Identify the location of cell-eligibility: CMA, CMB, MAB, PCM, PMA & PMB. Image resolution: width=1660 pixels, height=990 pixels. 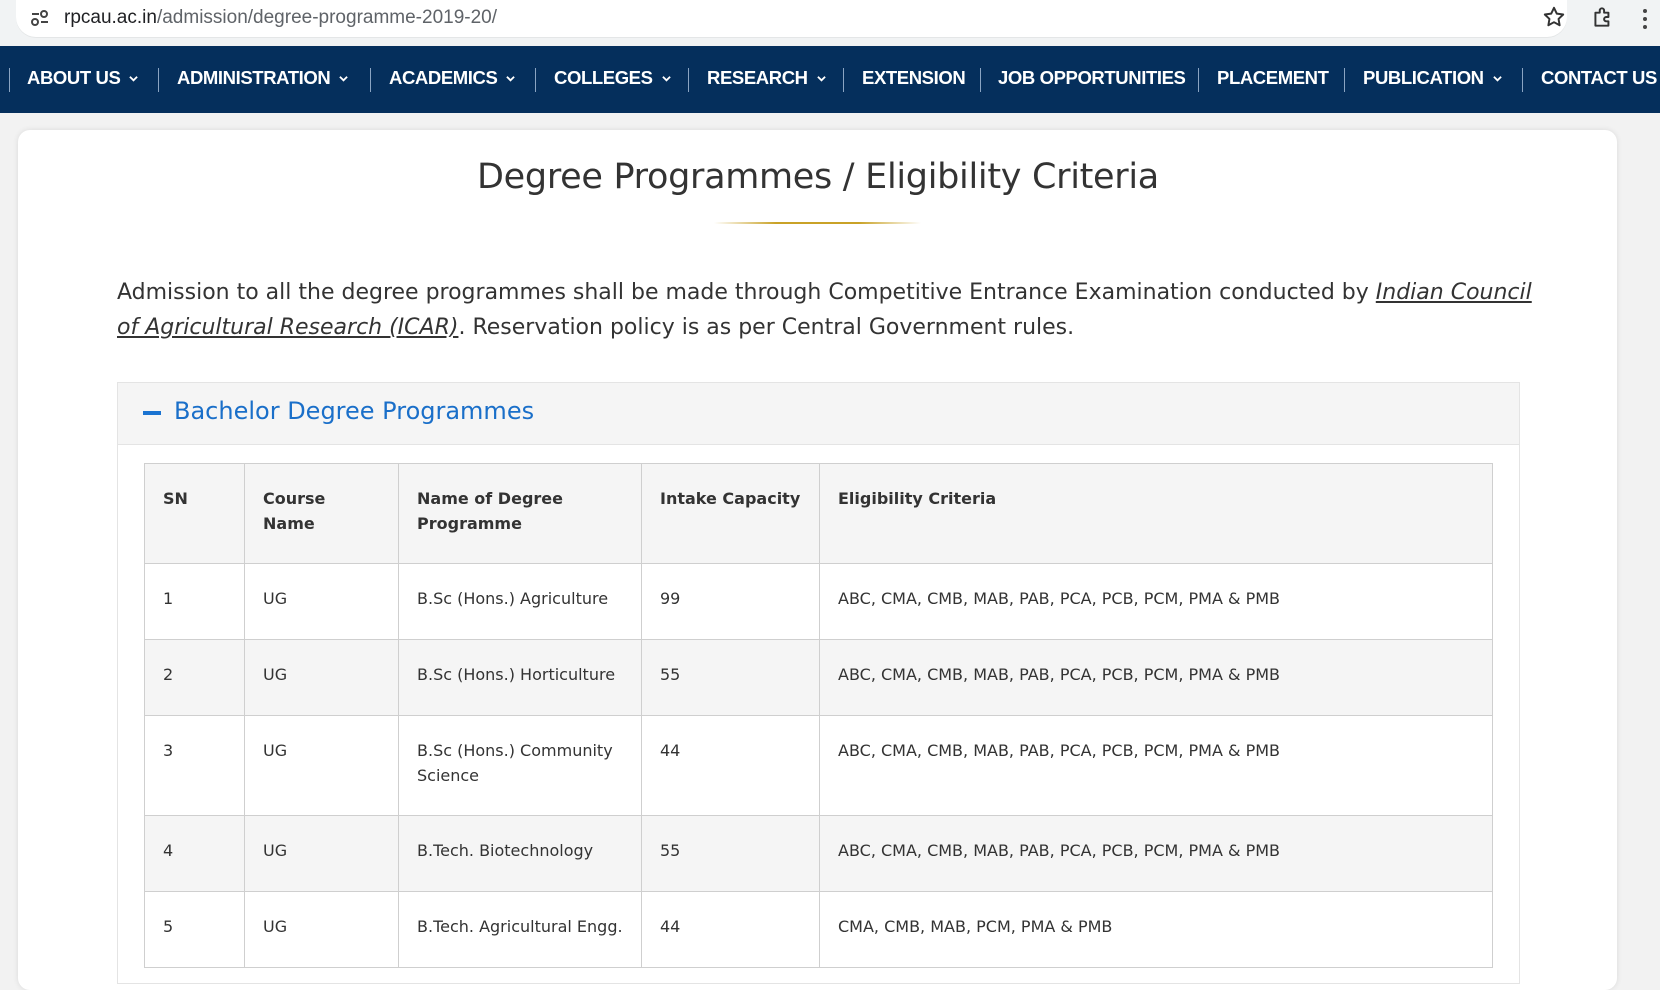
(1156, 929).